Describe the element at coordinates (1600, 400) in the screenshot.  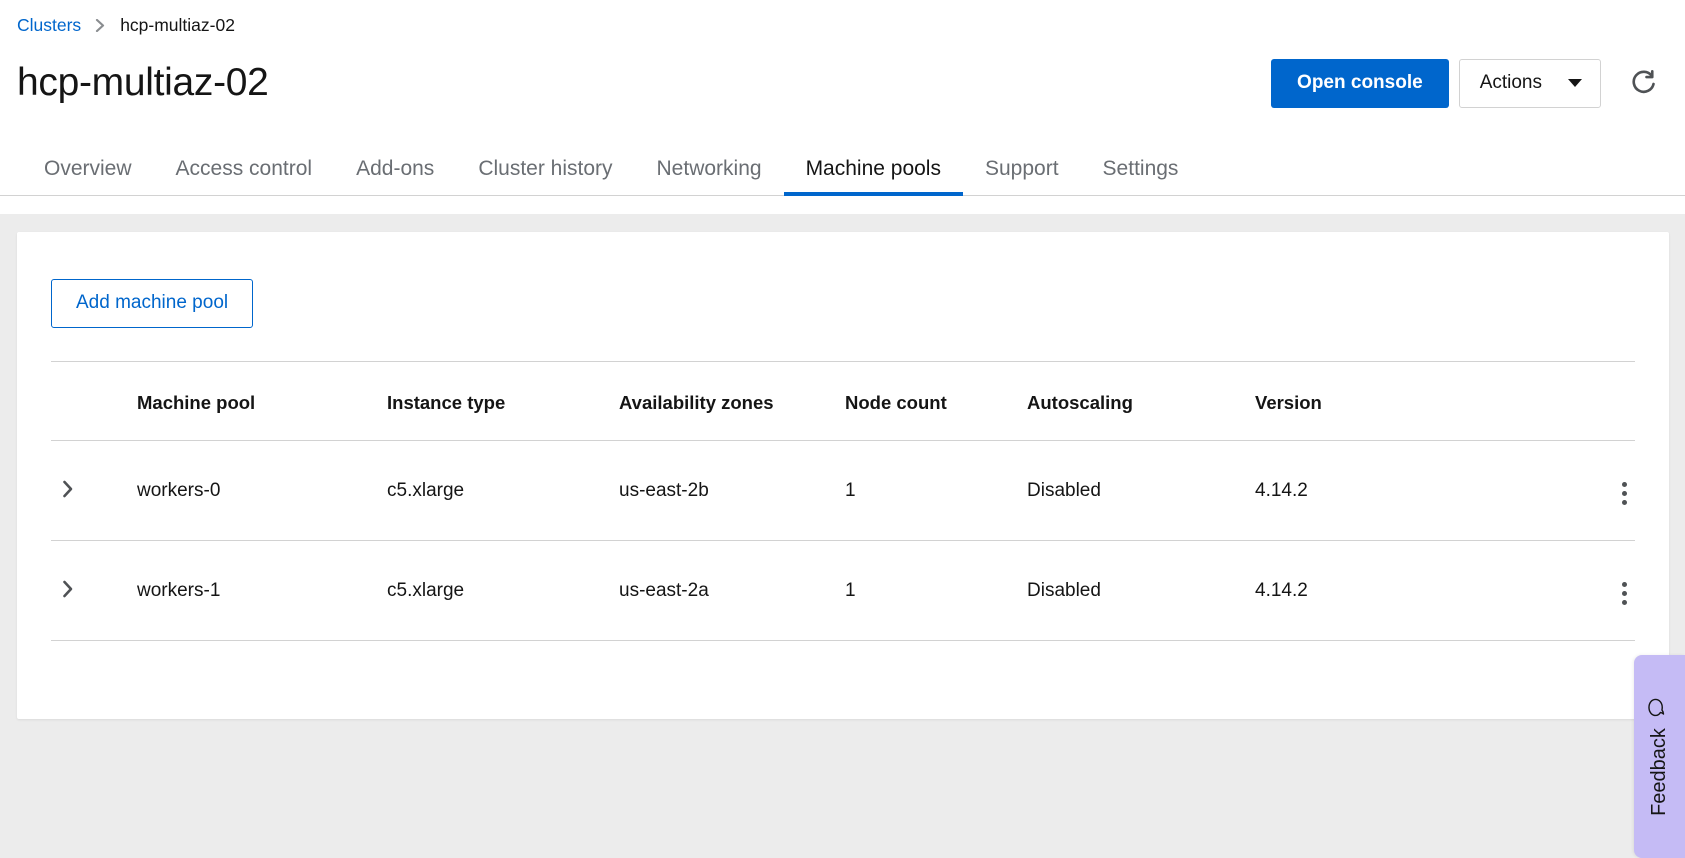
I see `column-header-actions` at that location.